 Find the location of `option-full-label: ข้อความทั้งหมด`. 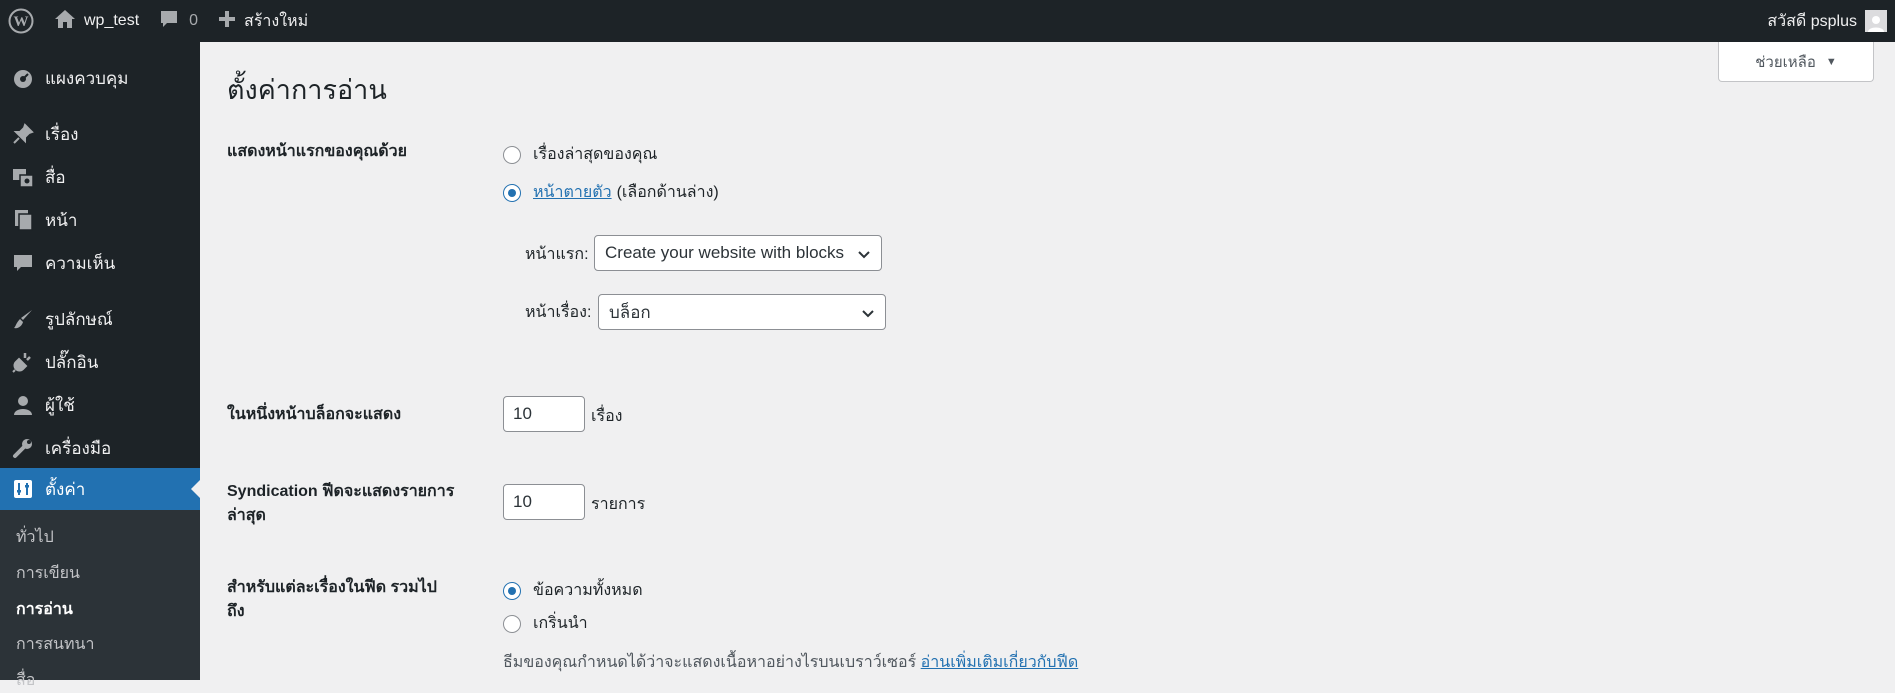

option-full-label: ข้อความทั้งหมด is located at coordinates (588, 590).